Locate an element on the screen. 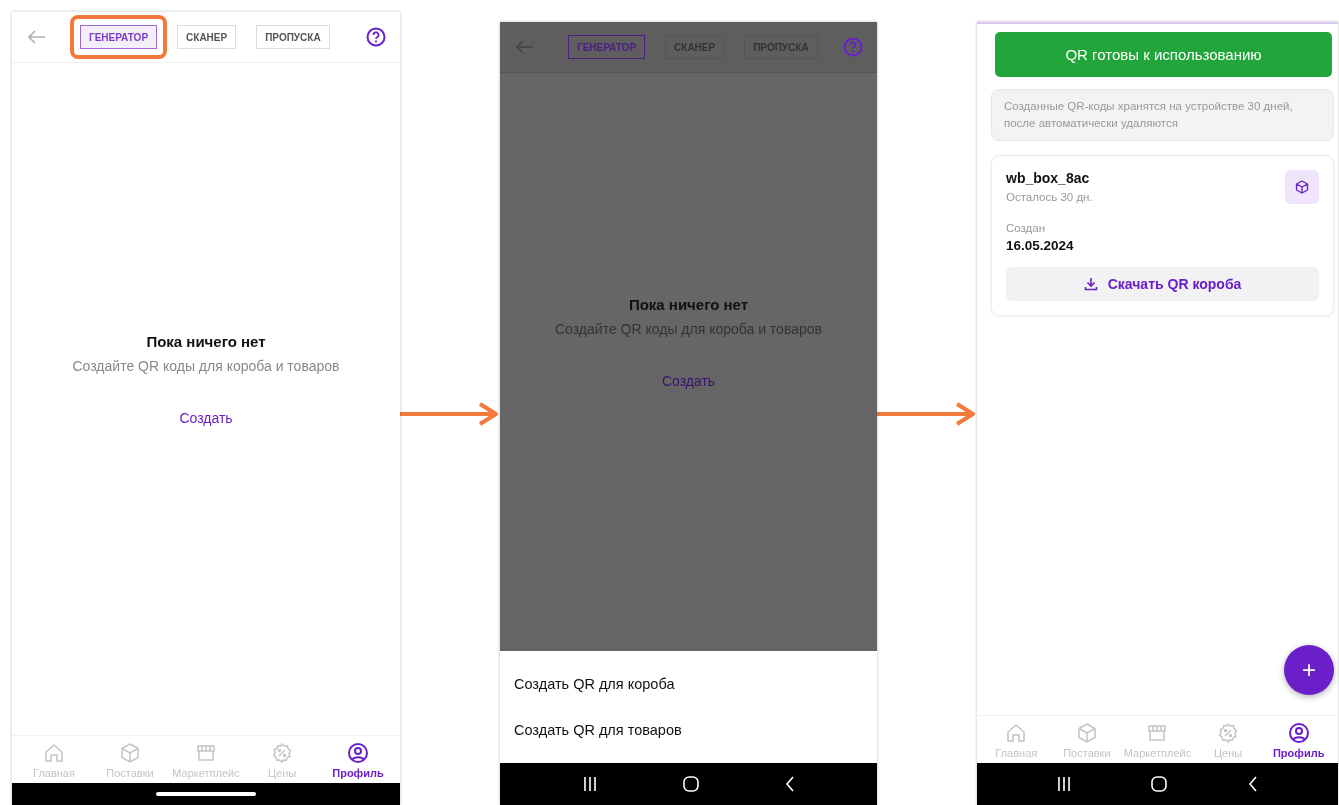 This screenshot has height=805, width=1339. success-toast: QR готовы к использованию is located at coordinates (1163, 54).